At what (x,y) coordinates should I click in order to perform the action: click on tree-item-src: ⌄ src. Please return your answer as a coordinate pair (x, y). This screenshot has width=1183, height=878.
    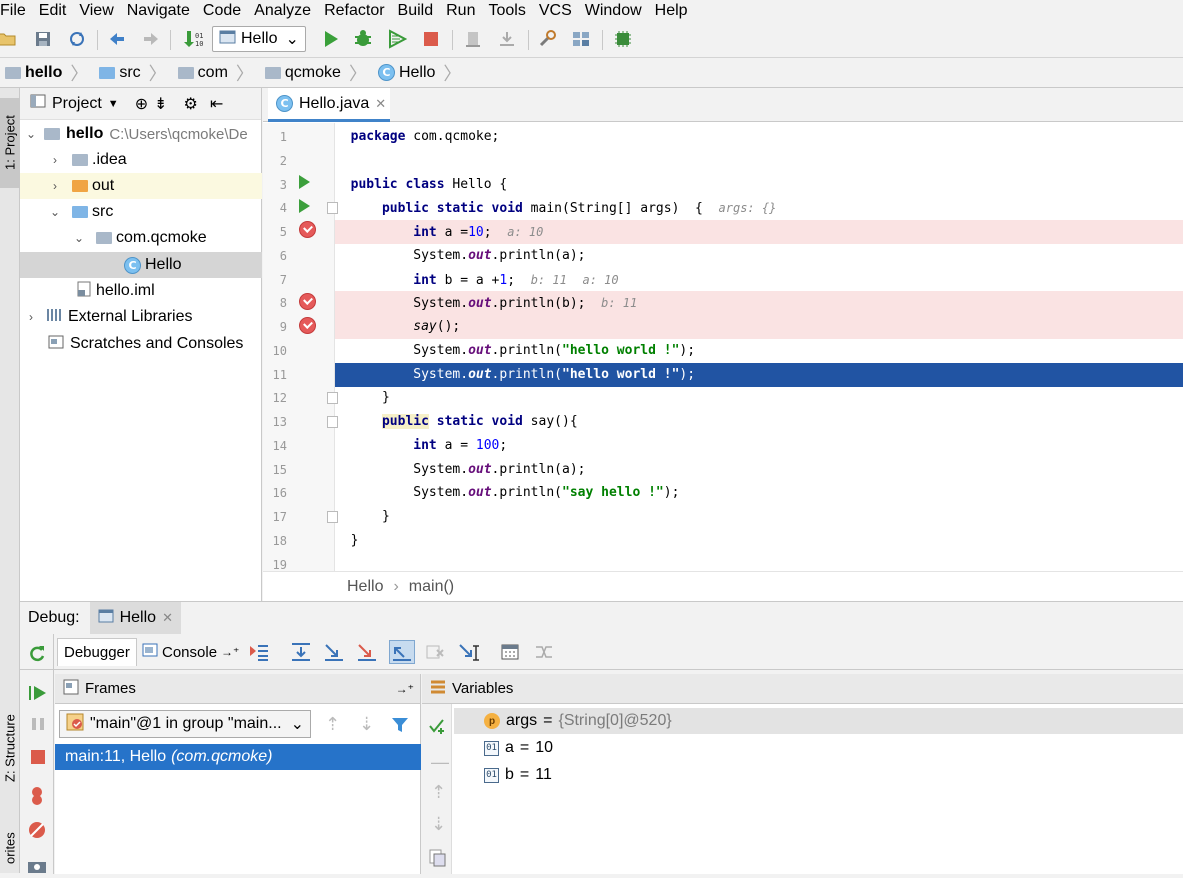
    Looking at the image, I should click on (141, 212).